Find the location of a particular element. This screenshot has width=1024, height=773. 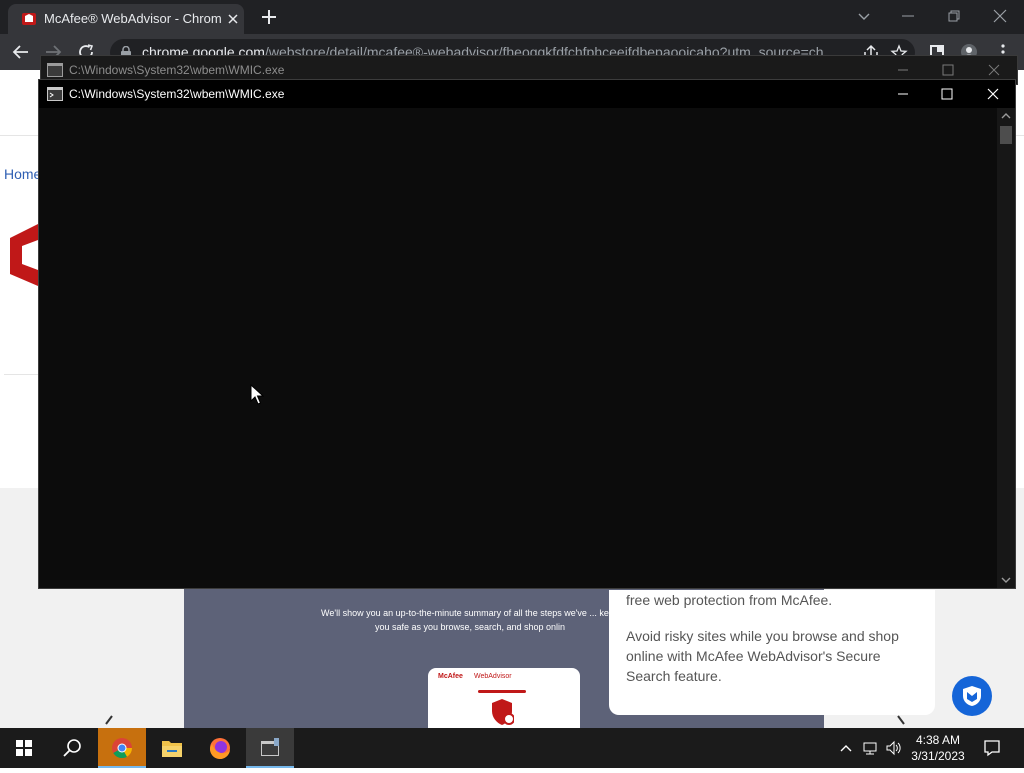

search-icon is located at coordinates (72, 748).